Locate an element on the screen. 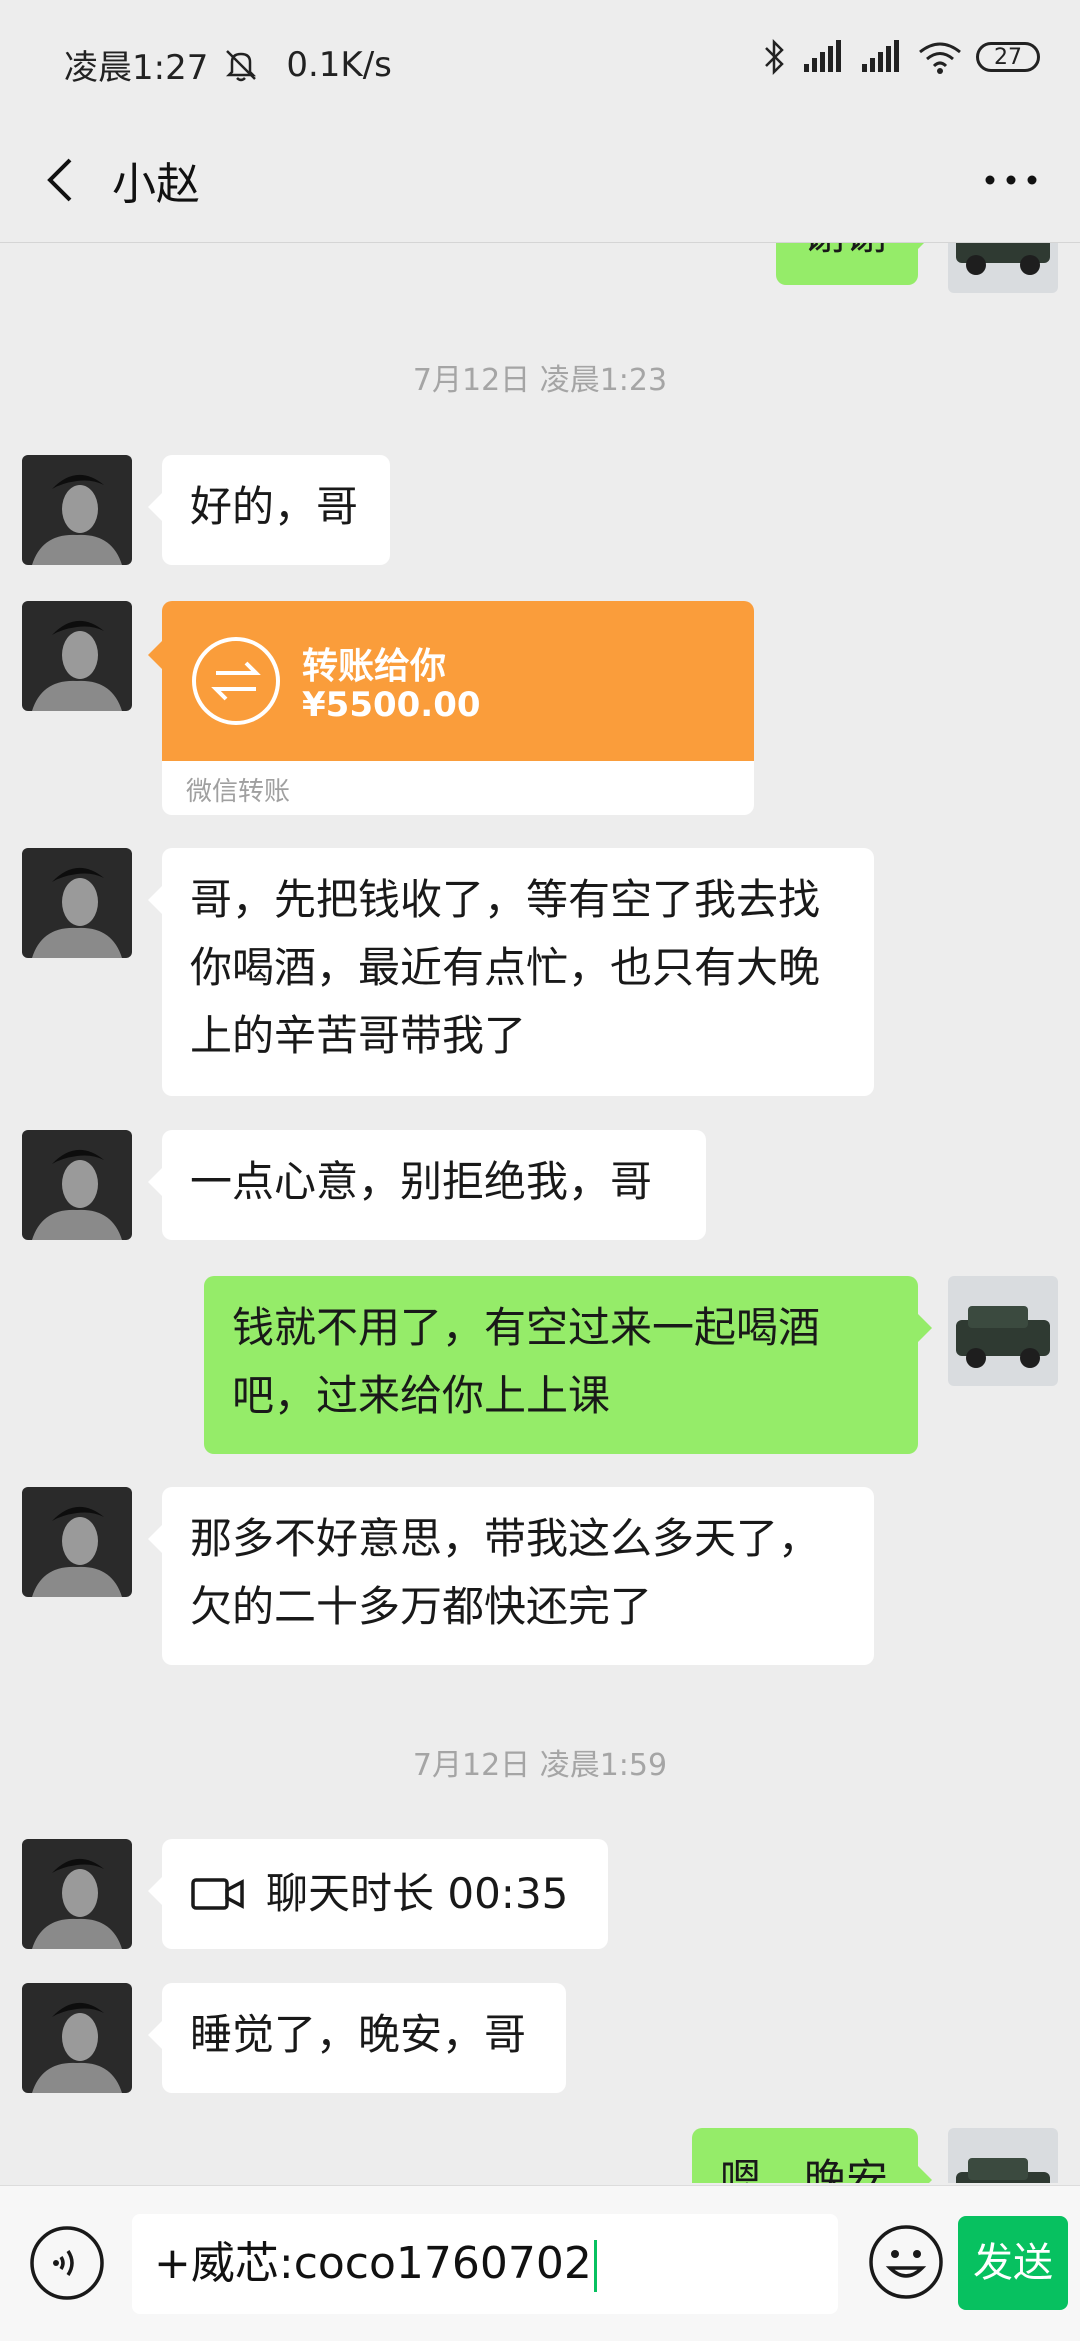  bubble-tail is located at coordinates (155, 655).